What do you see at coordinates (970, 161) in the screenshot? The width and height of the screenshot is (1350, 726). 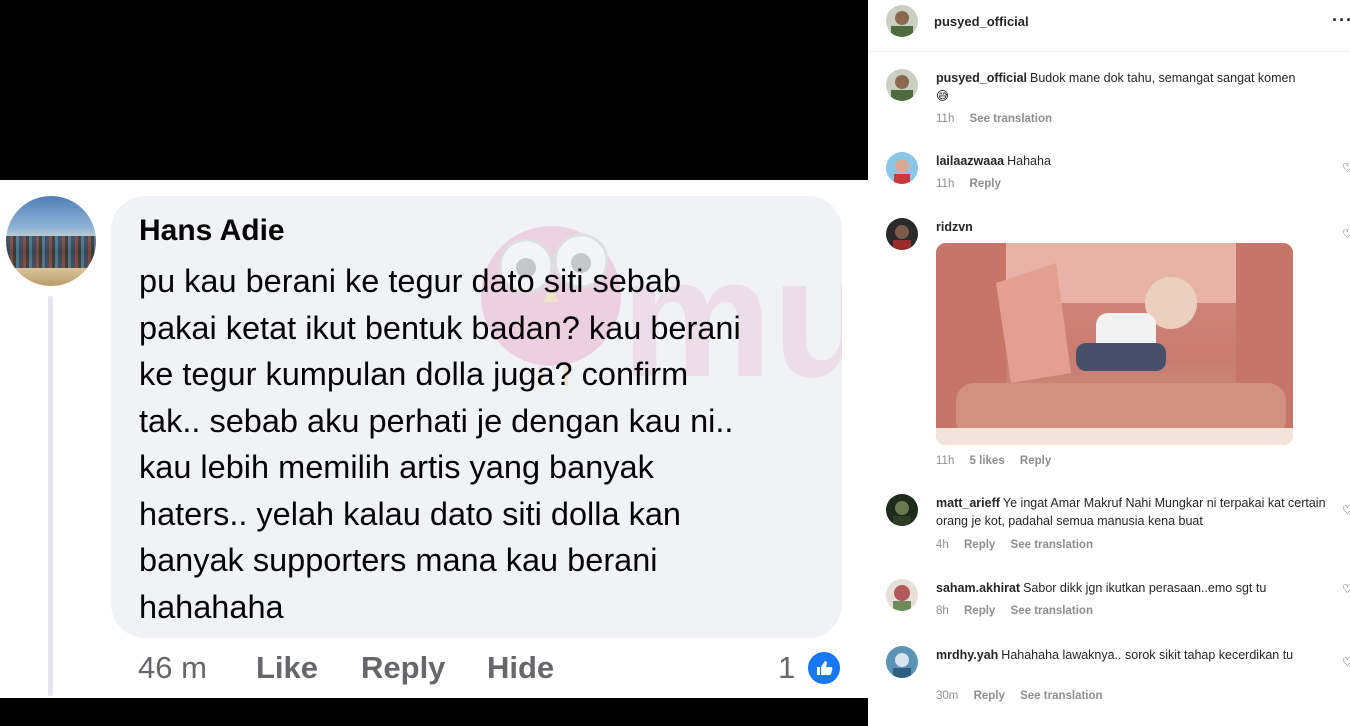 I see `comment-username: lailaazwaaa` at bounding box center [970, 161].